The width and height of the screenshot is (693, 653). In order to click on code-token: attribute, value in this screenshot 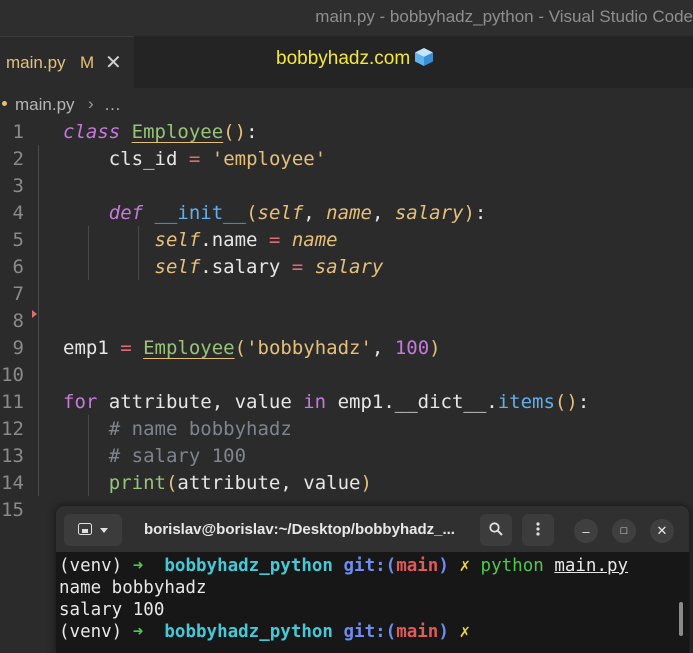, I will do `click(200, 402)`.